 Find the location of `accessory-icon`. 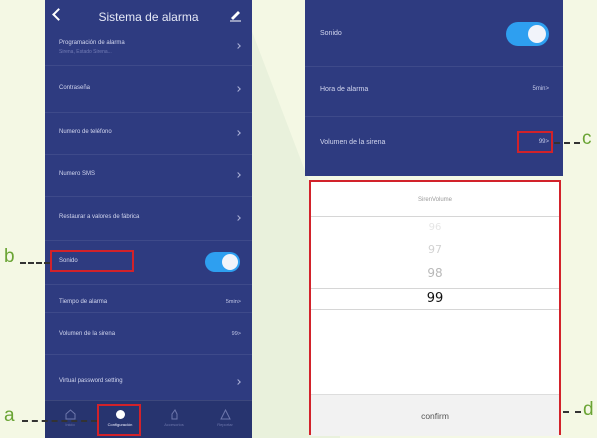

accessory-icon is located at coordinates (174, 414).